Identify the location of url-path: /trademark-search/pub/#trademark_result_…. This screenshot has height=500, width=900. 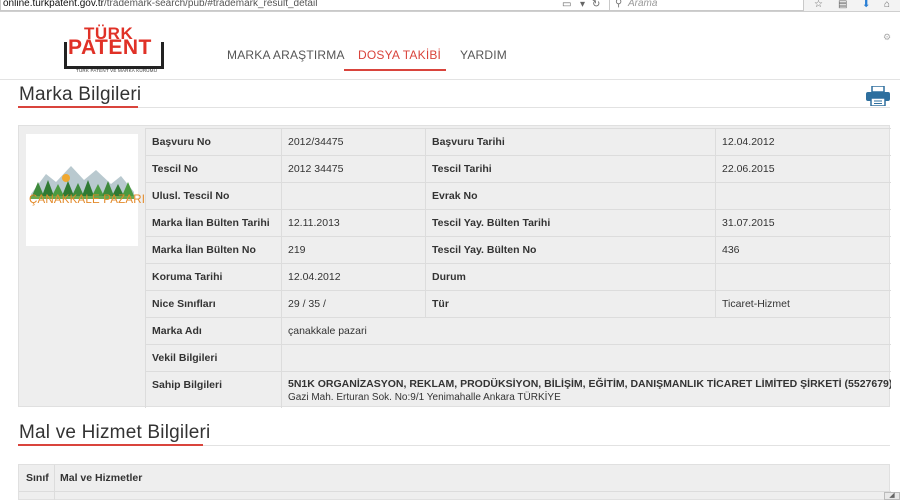
(211, 4).